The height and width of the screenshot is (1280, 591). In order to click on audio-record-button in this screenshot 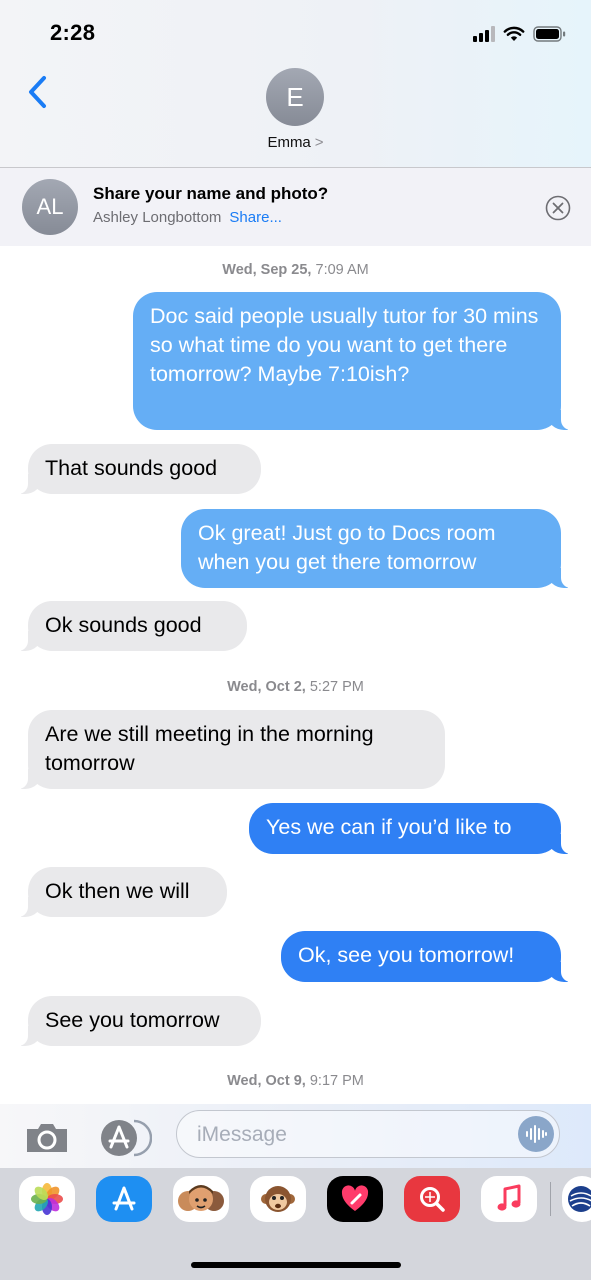, I will do `click(536, 1134)`.